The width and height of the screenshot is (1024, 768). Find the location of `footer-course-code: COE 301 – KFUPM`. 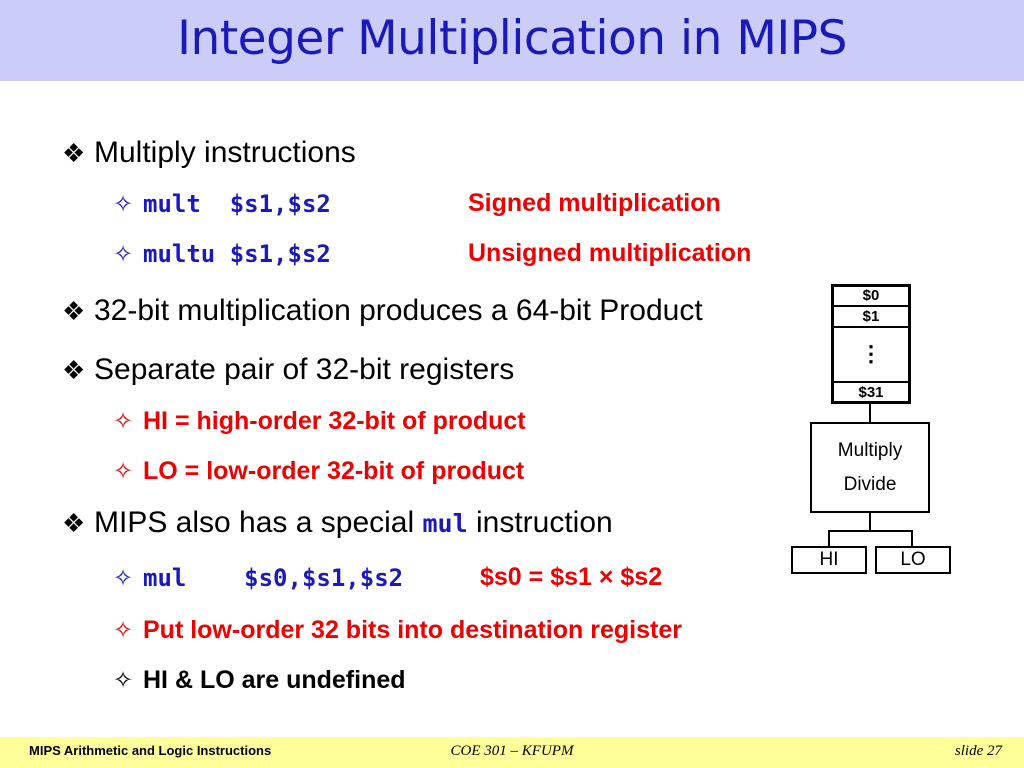

footer-course-code: COE 301 – KFUPM is located at coordinates (512, 751).